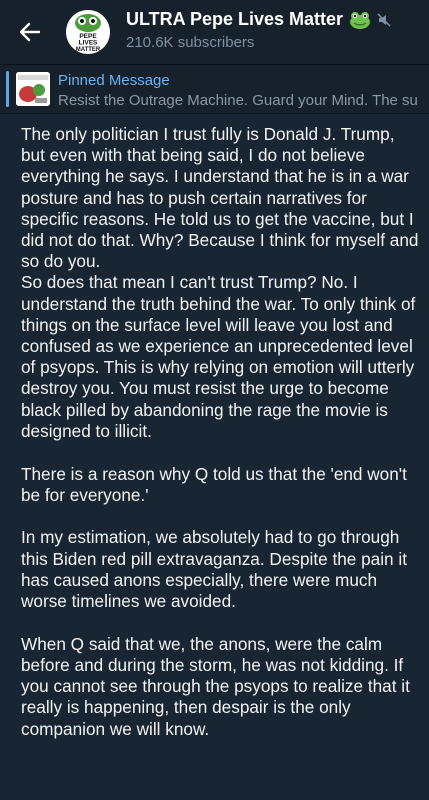  I want to click on back-arrow-icon, so click(30, 32).